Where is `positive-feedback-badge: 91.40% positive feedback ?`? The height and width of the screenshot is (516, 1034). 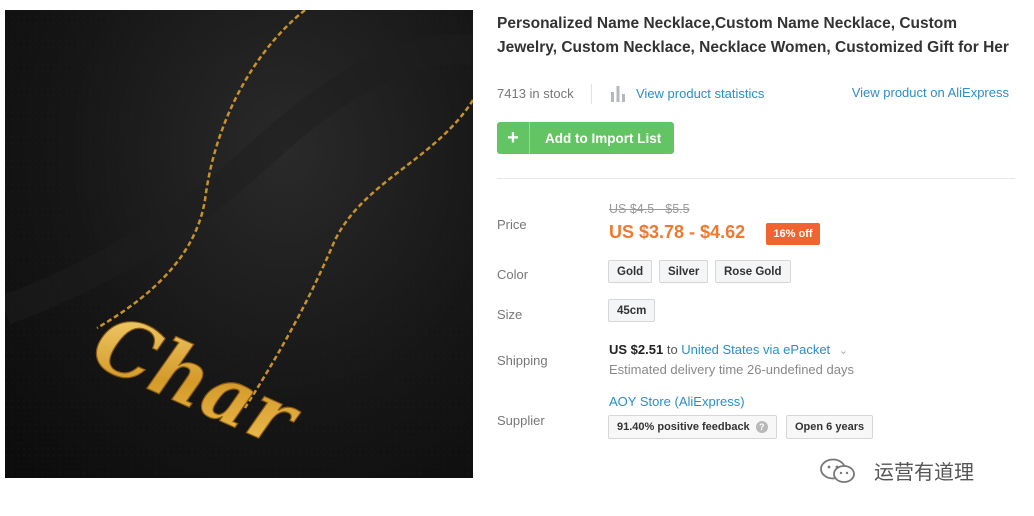 positive-feedback-badge: 91.40% positive feedback ? is located at coordinates (692, 427).